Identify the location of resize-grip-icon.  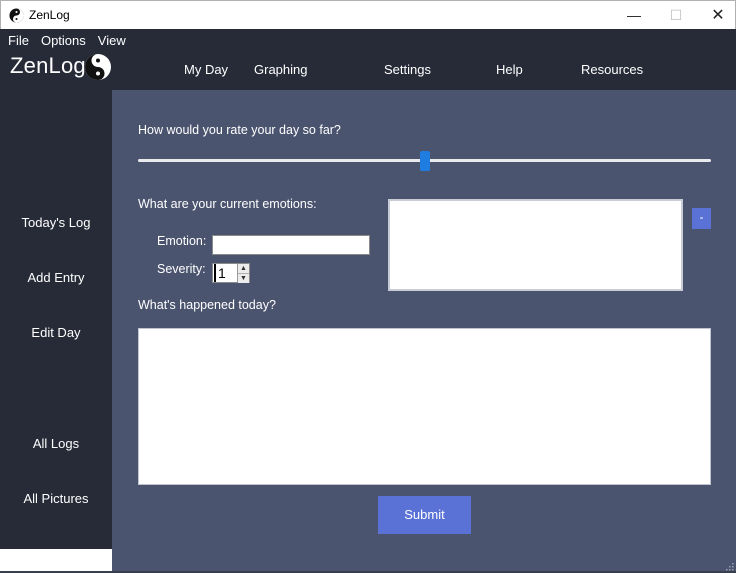
(730, 567).